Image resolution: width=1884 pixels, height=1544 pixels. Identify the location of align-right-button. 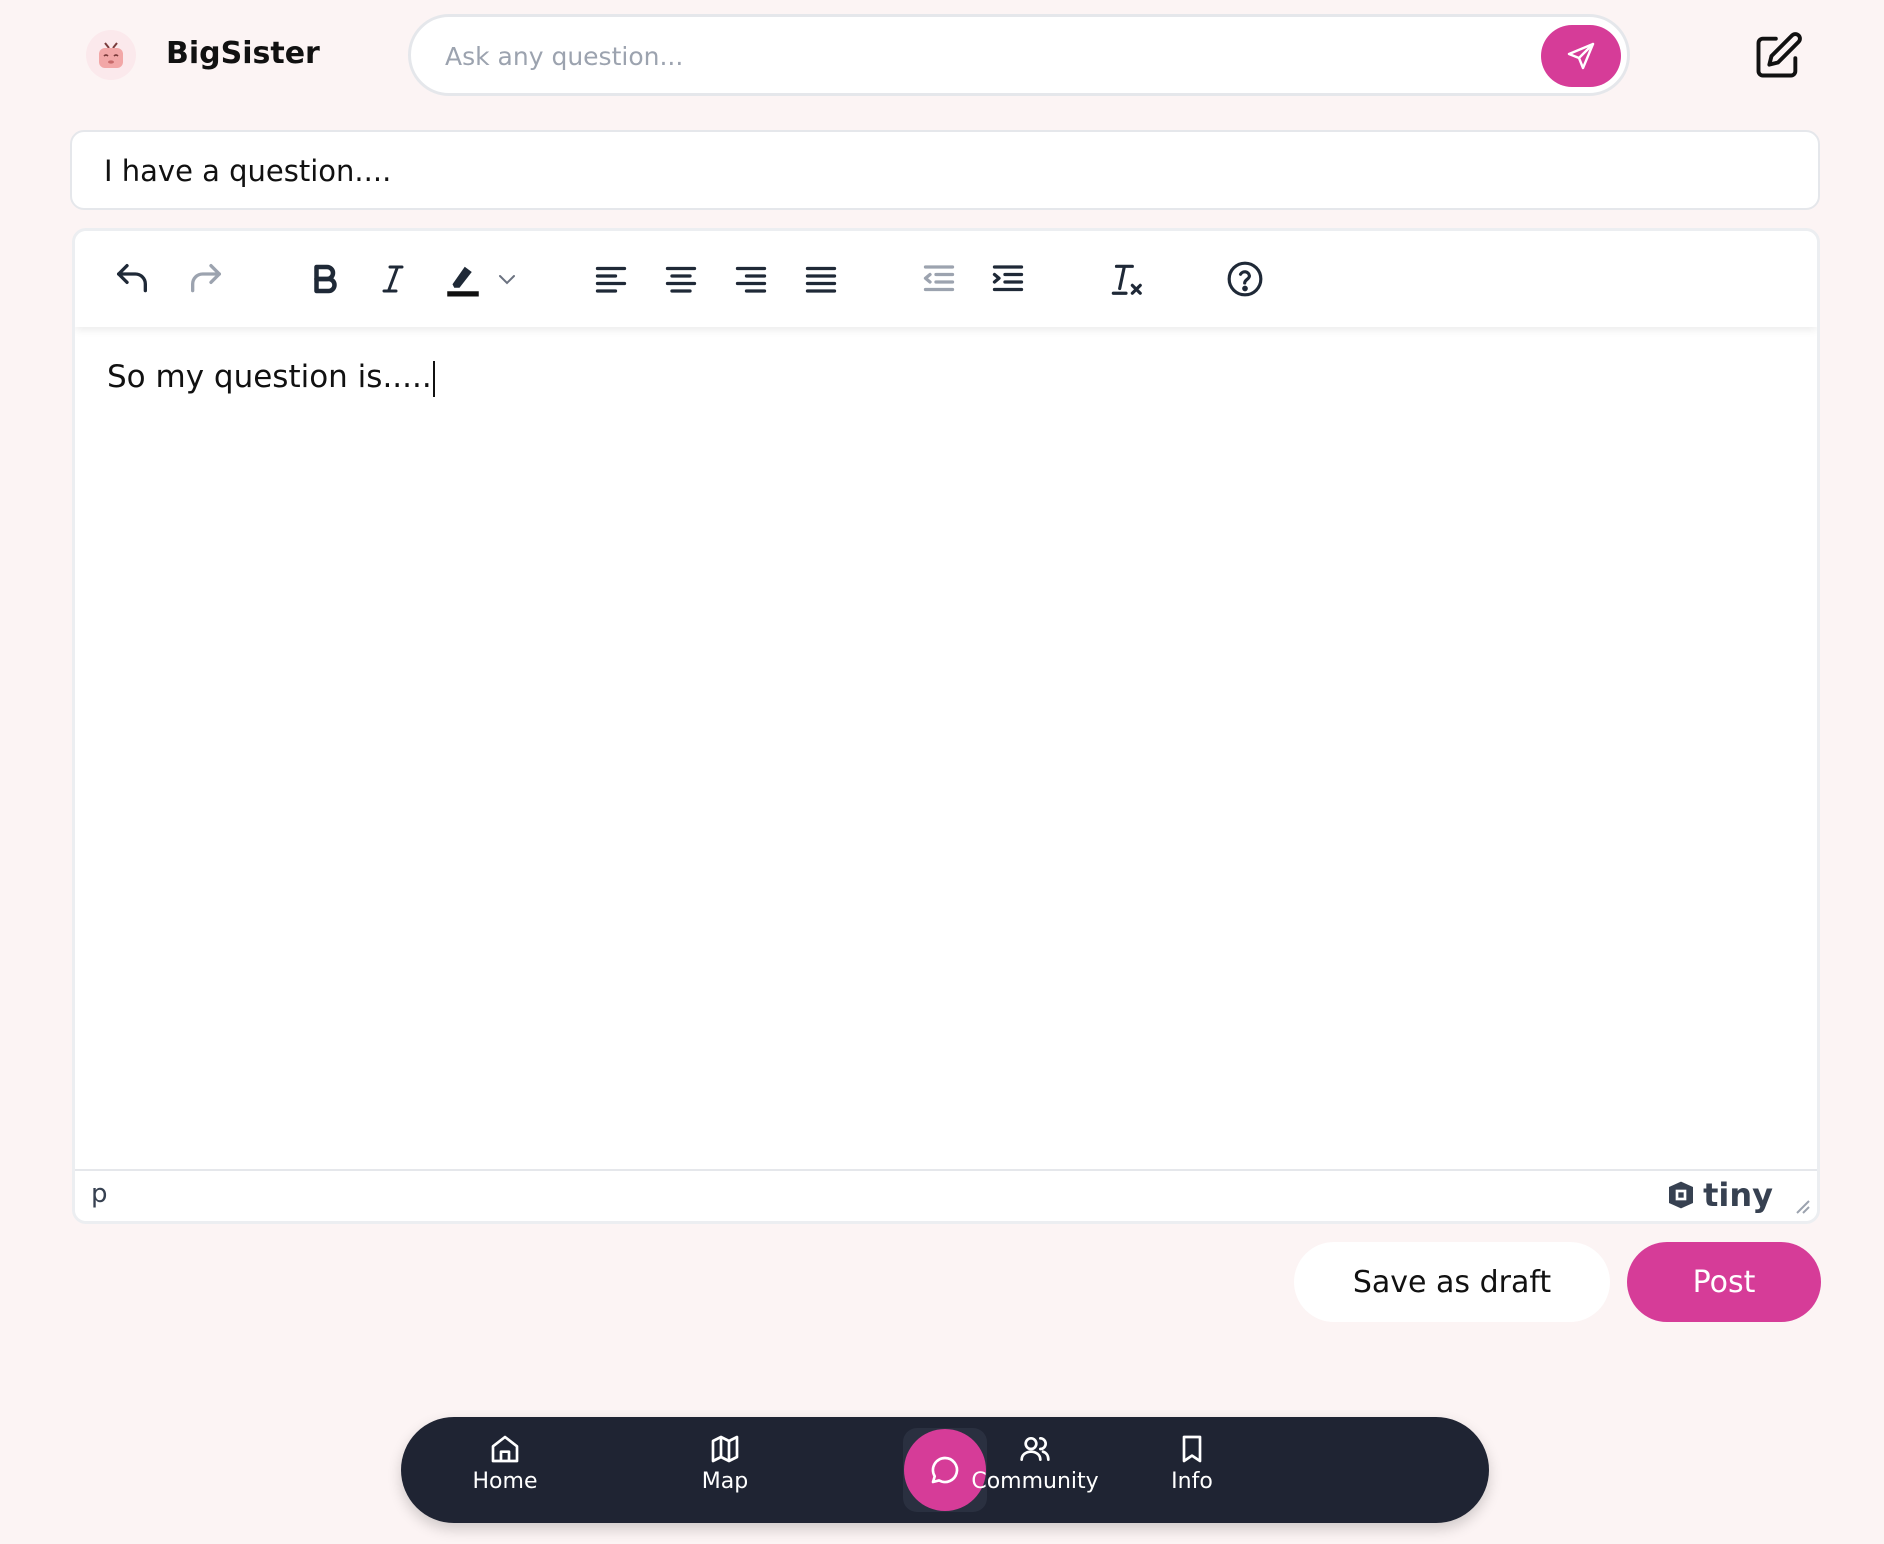
(751, 279).